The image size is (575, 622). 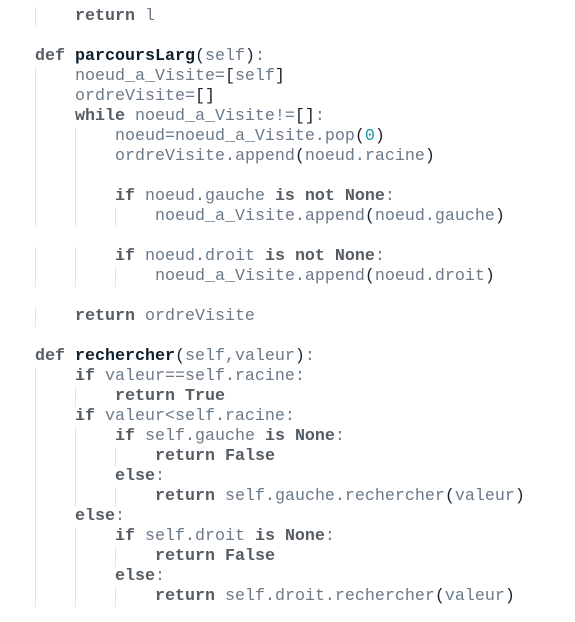 I want to click on code-token: def, so click(x=50, y=356).